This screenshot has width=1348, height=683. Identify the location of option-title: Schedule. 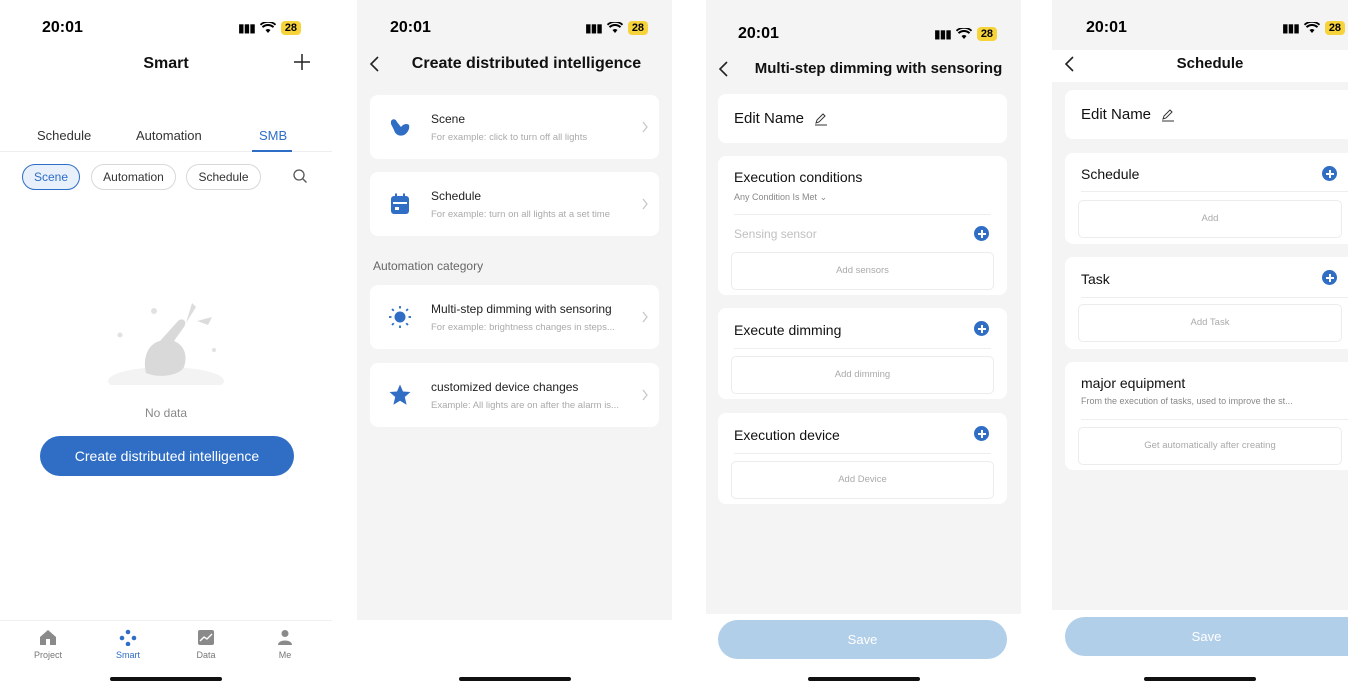
(456, 196).